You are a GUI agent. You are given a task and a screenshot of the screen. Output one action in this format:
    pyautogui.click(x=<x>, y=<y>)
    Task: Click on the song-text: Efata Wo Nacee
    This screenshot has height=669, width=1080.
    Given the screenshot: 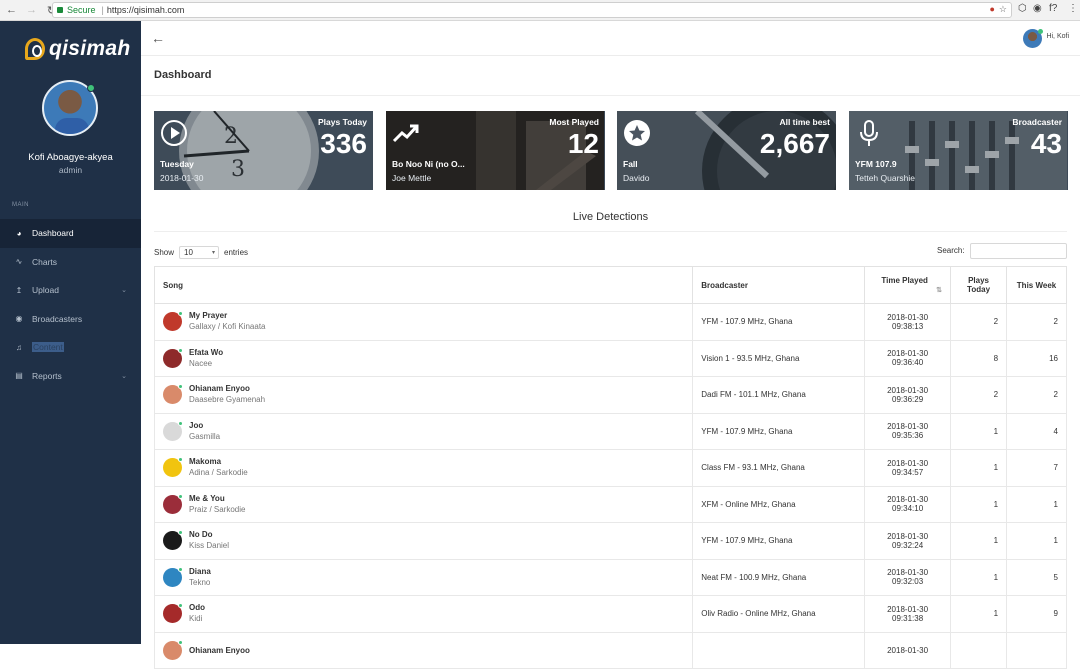 What is the action you would take?
    pyautogui.click(x=206, y=358)
    